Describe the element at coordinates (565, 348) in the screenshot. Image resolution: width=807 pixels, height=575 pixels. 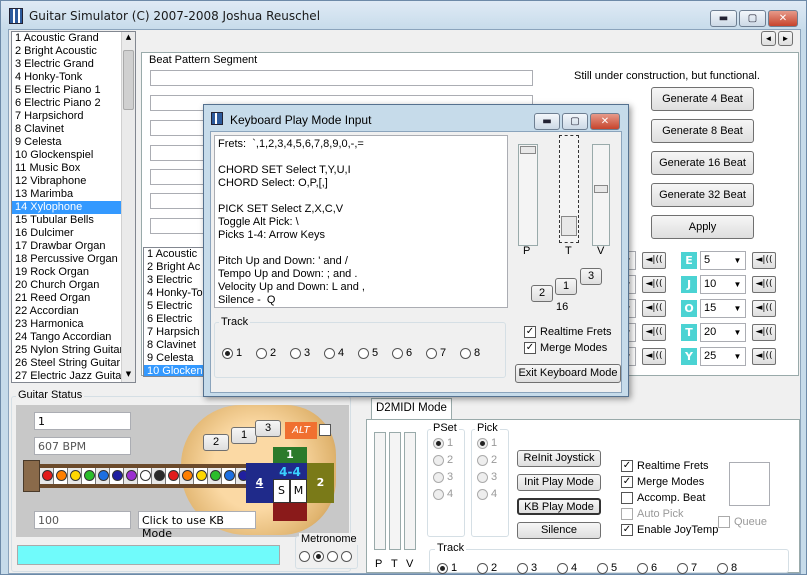
I see `kb-check-merge-modes: ✓ Merge Modes` at that location.